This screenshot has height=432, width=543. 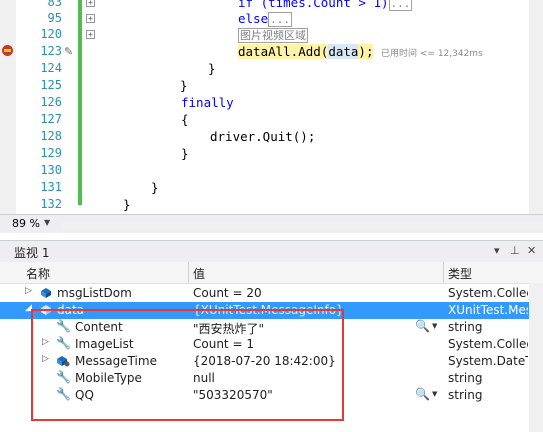 What do you see at coordinates (127, 204) in the screenshot?
I see `code-line-132: }` at bounding box center [127, 204].